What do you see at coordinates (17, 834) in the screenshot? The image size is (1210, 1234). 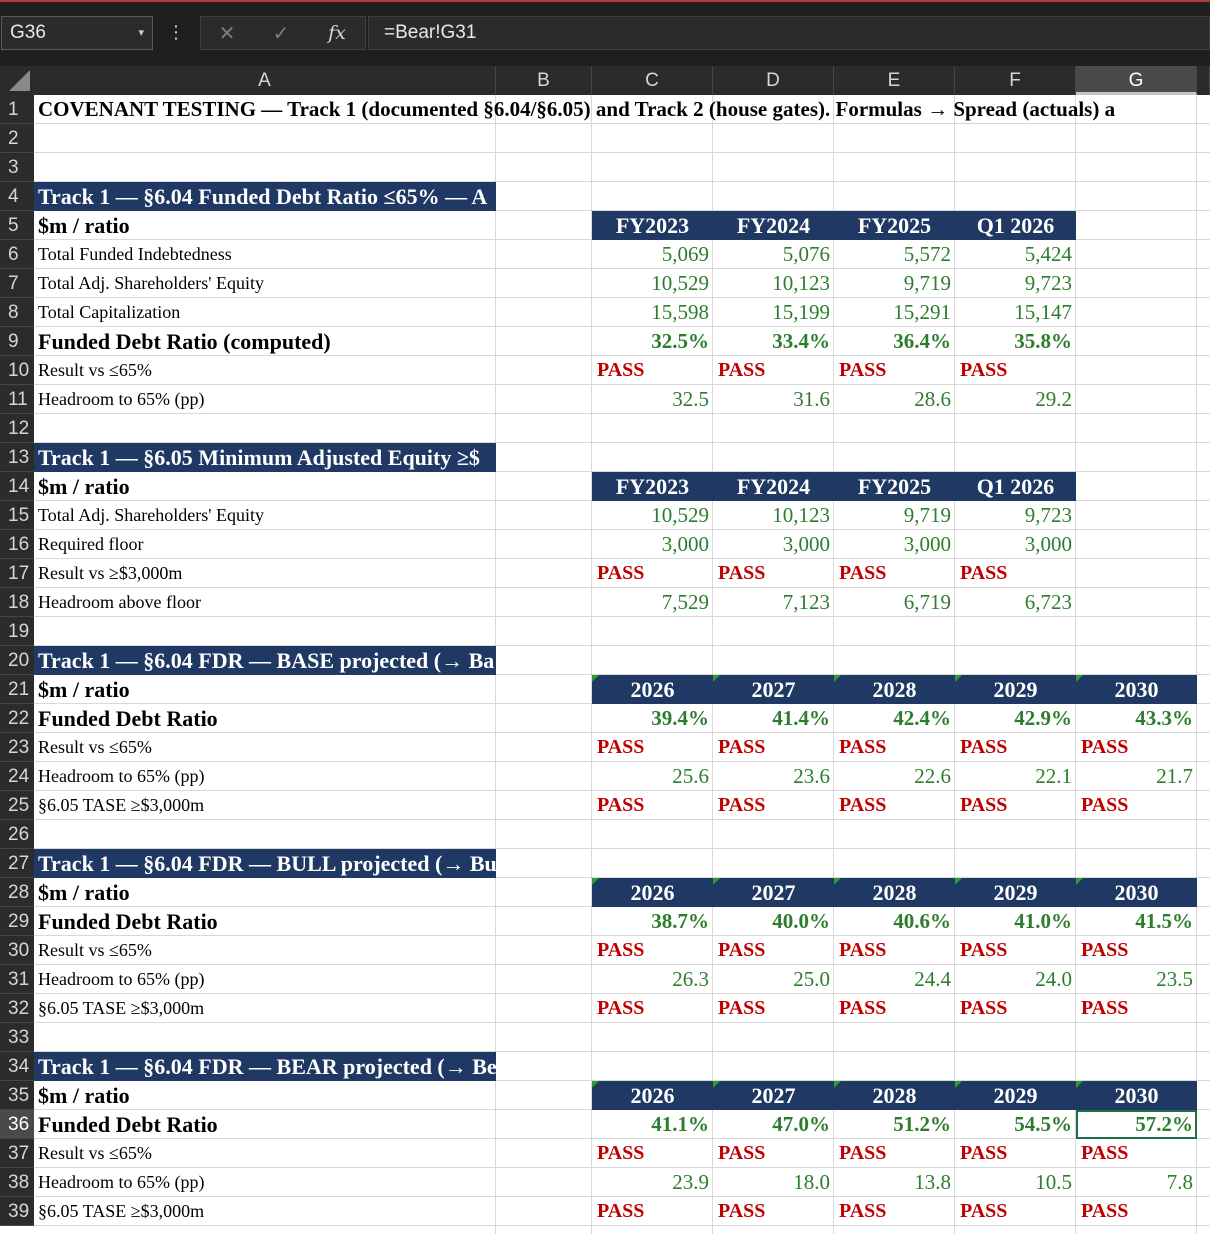 I see `row-header-26: 26` at bounding box center [17, 834].